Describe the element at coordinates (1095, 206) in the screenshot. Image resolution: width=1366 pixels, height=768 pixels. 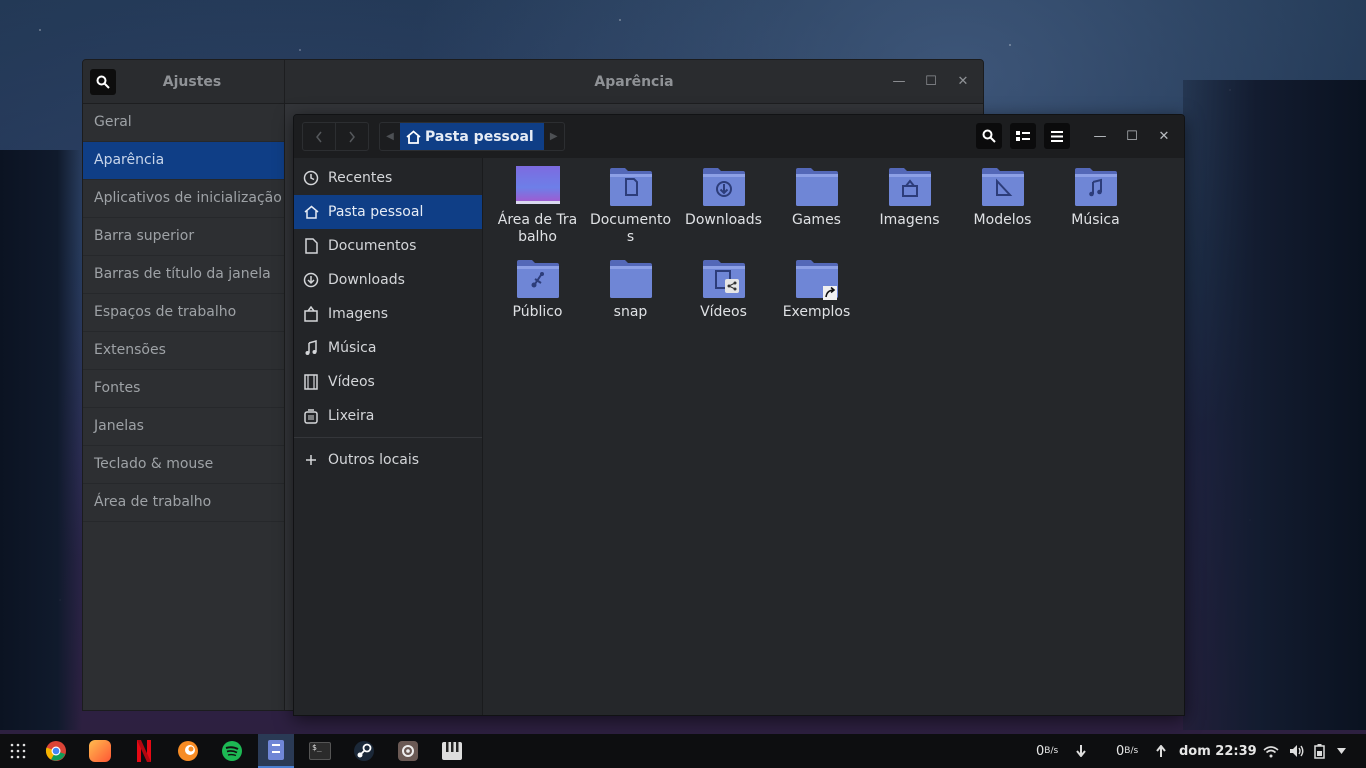
I see `folder-item: Música` at that location.